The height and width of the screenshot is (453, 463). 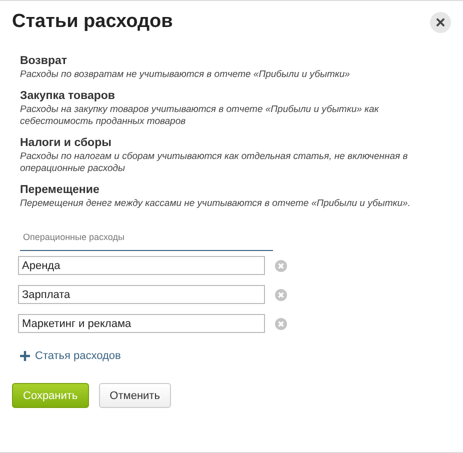 I want to click on section-heading: Перемещение, so click(x=60, y=190).